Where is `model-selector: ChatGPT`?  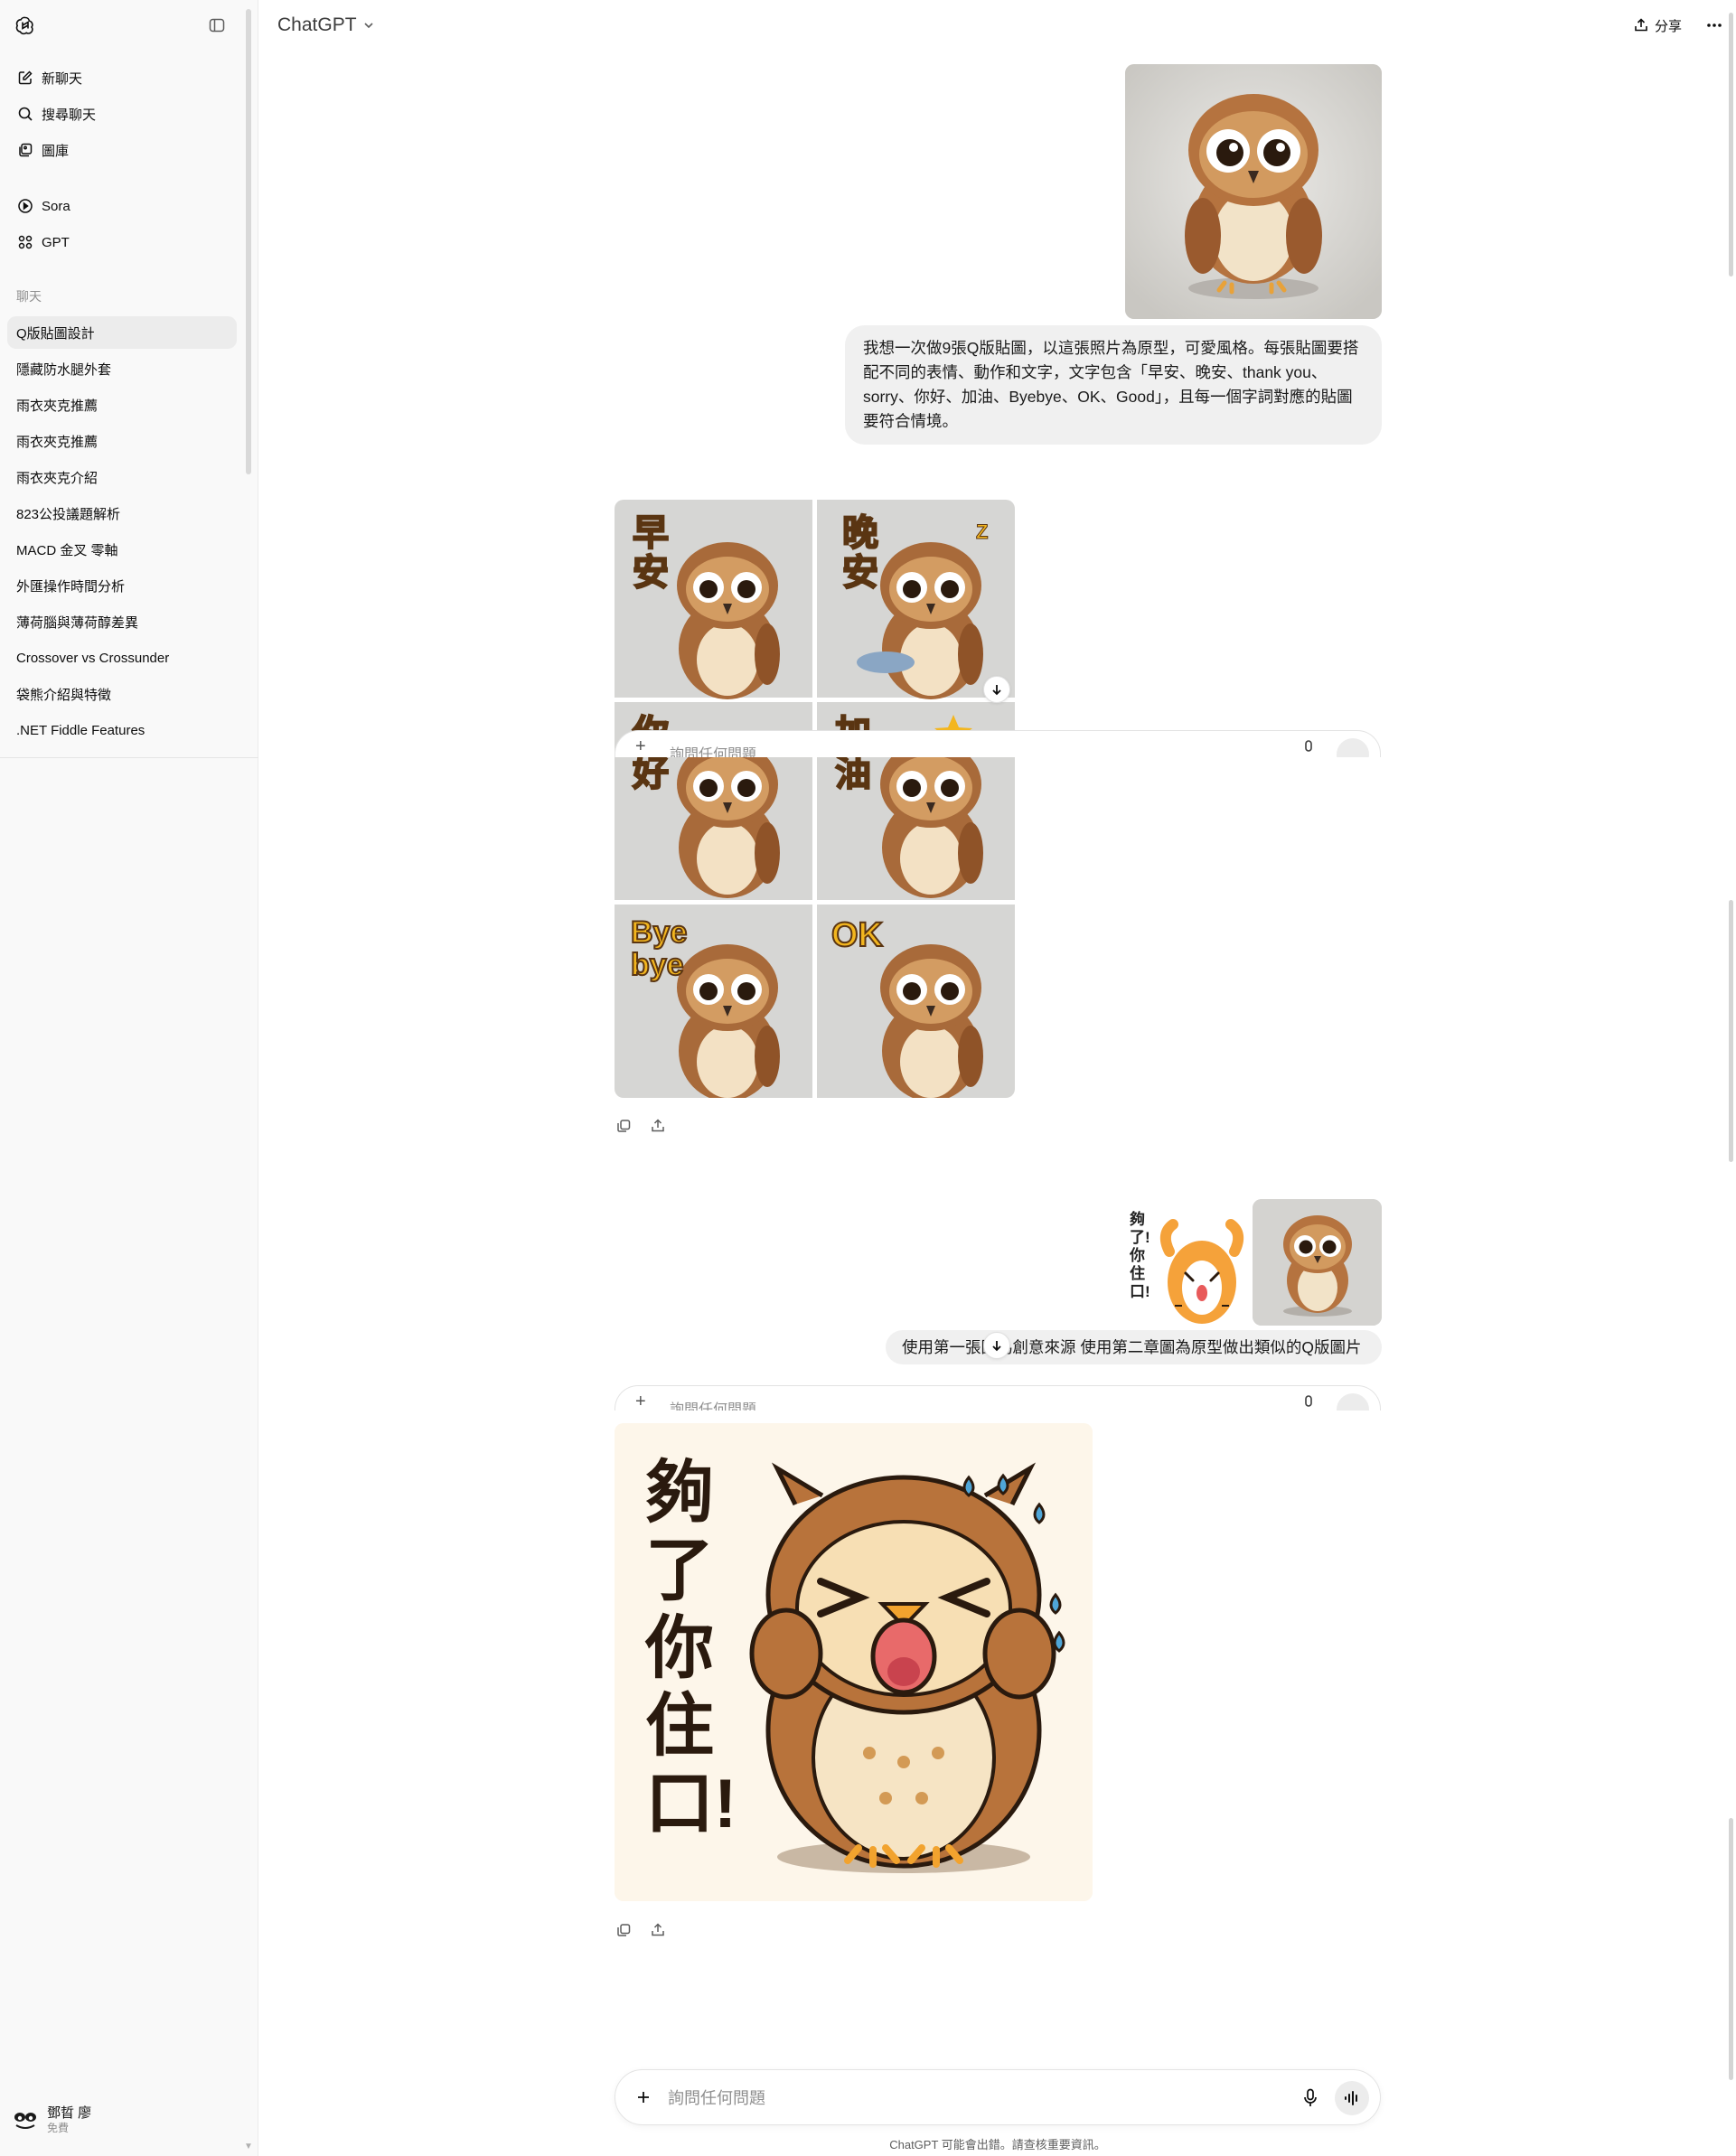 model-selector: ChatGPT is located at coordinates (326, 25).